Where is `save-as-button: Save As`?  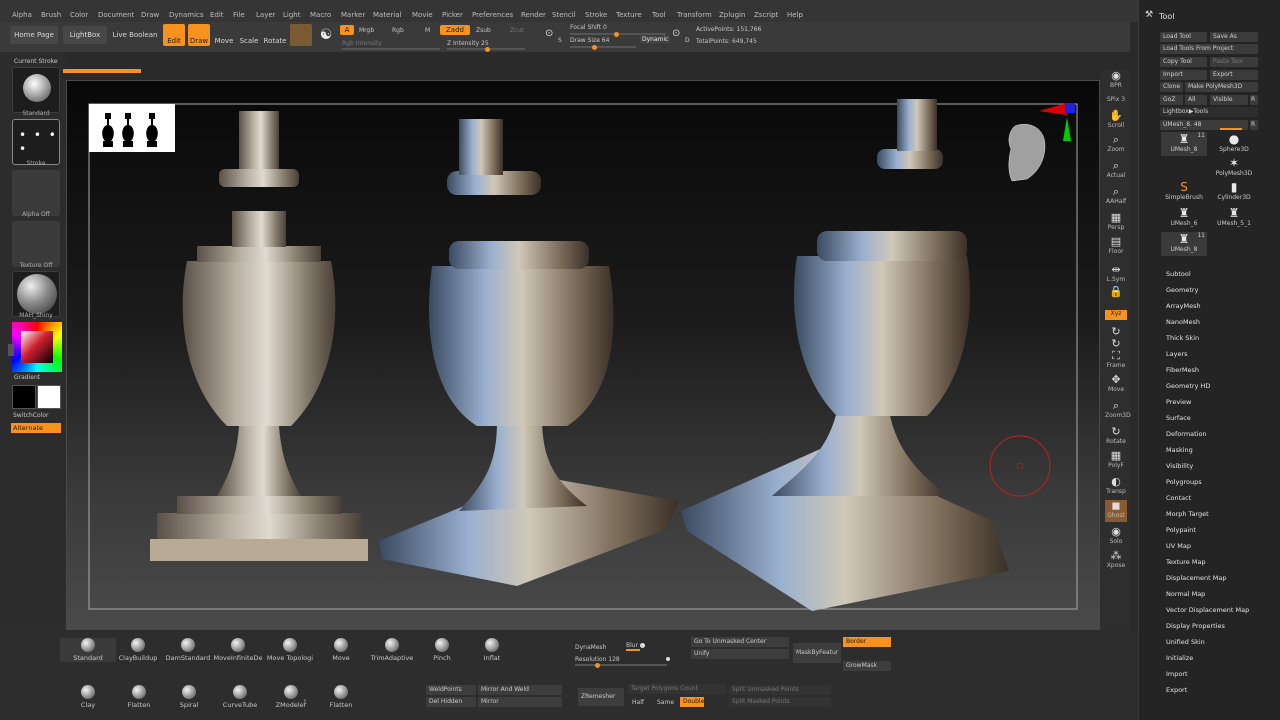
save-as-button: Save As is located at coordinates (1234, 37).